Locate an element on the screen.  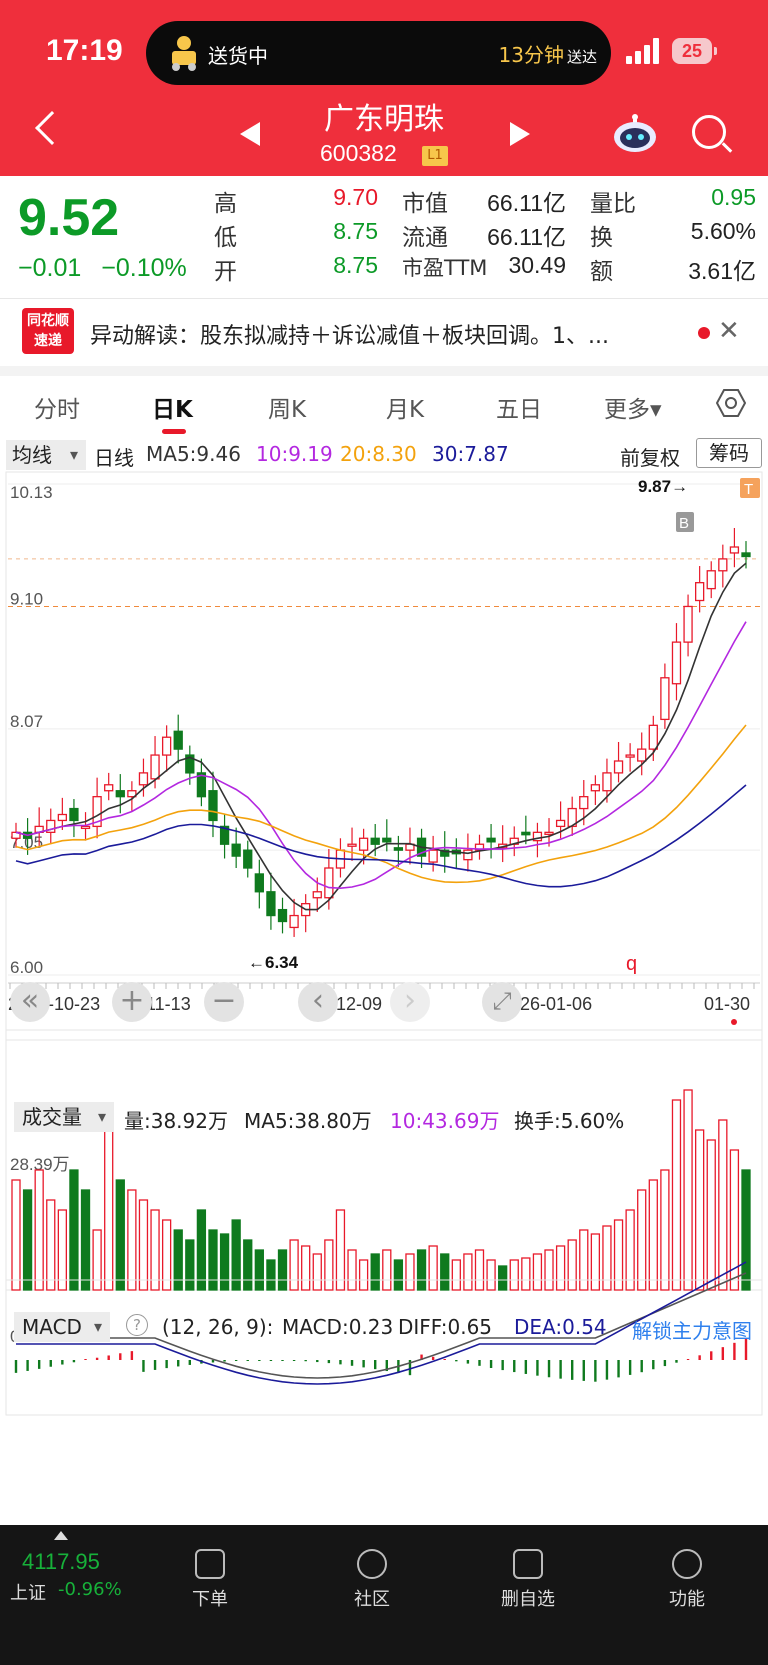
date-label: 11-13 is located at coordinates (168, 1004).